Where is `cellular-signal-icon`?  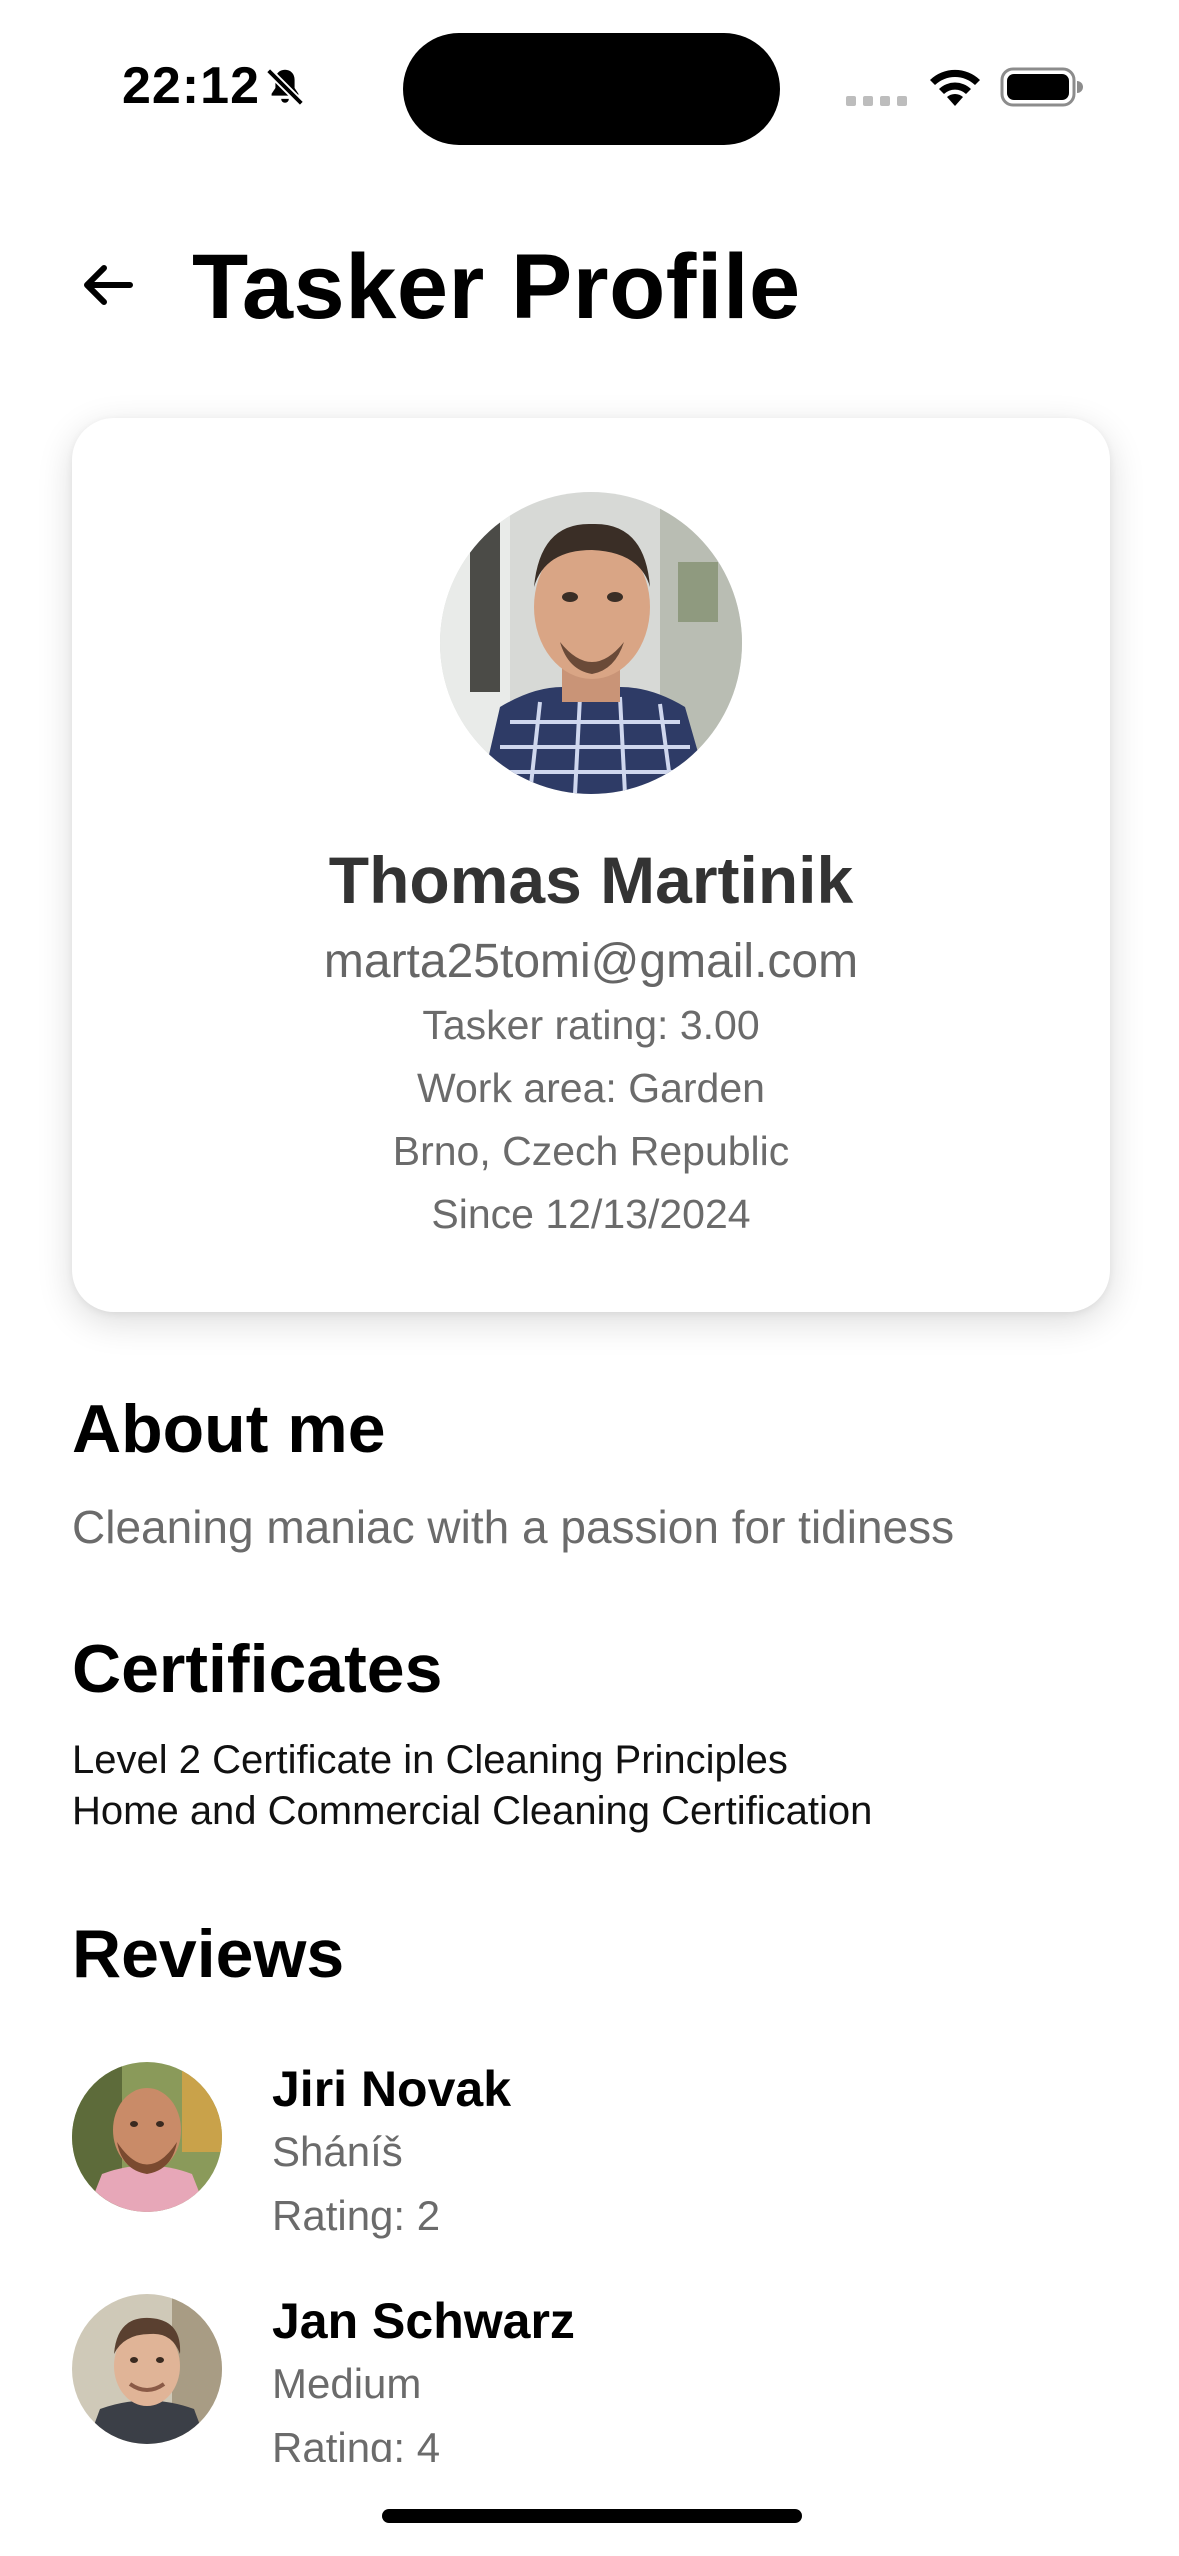
cellular-signal-icon is located at coordinates (876, 101).